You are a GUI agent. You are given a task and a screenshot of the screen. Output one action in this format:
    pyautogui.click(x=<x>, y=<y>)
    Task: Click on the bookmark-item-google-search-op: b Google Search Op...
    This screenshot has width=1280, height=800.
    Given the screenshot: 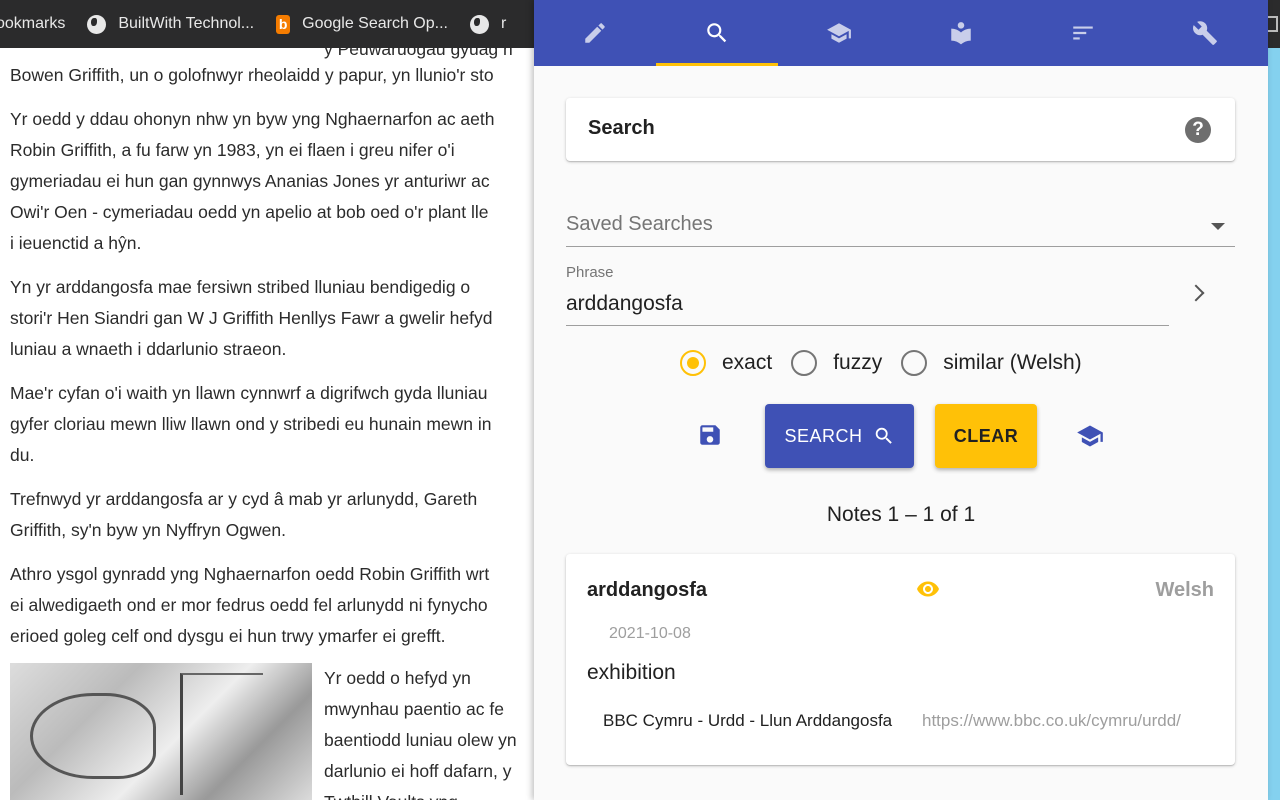 What is the action you would take?
    pyautogui.click(x=362, y=24)
    